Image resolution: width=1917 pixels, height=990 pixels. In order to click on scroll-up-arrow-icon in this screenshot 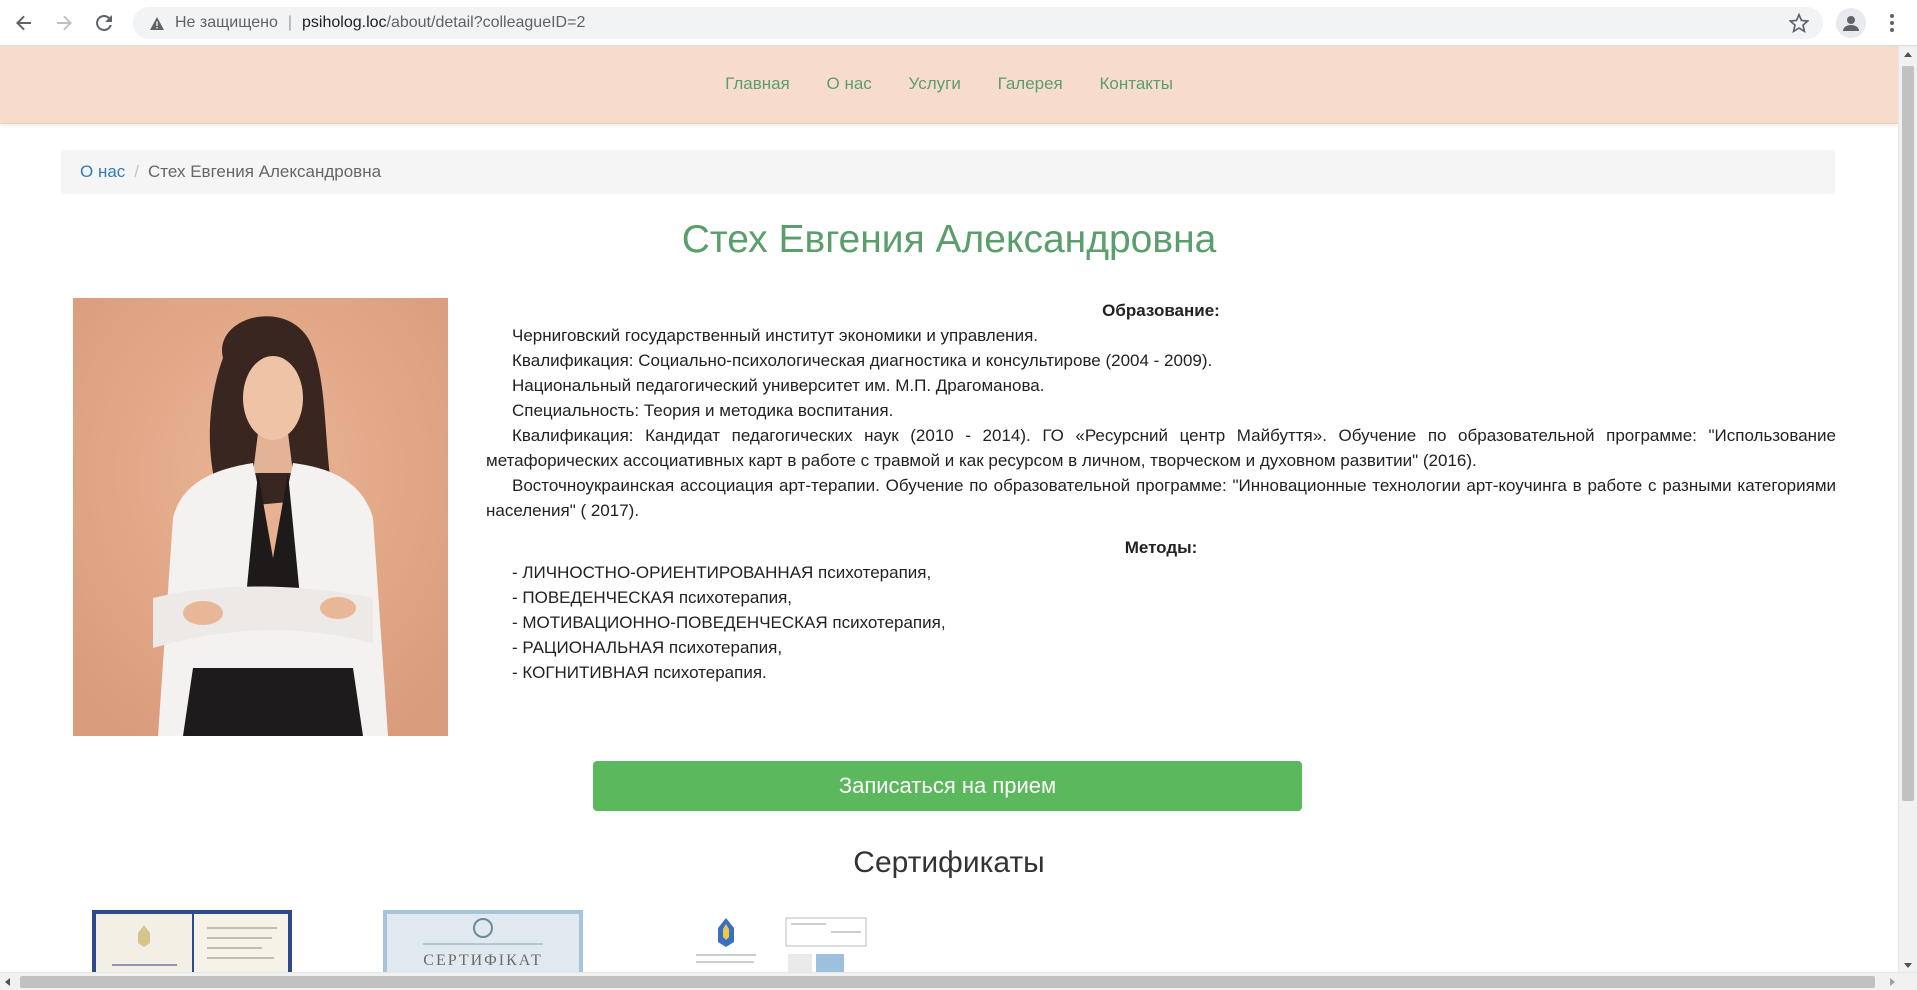, I will do `click(1908, 54)`.